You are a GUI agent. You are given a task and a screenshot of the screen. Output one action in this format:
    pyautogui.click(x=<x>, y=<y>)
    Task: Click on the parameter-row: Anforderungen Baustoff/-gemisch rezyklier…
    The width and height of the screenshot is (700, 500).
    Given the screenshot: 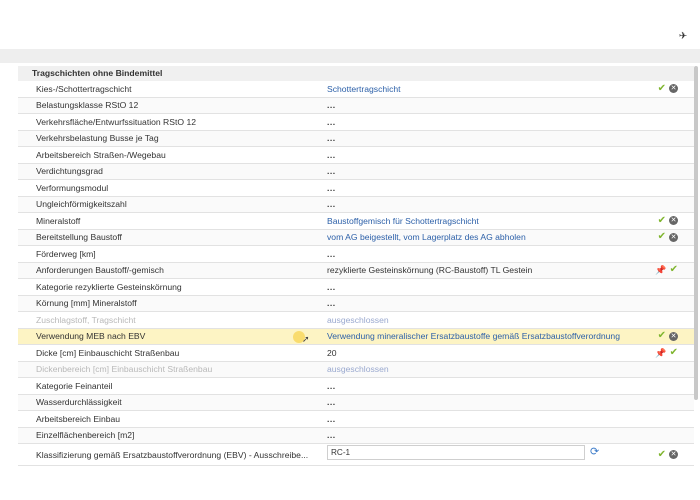 What is the action you would take?
    pyautogui.click(x=356, y=270)
    